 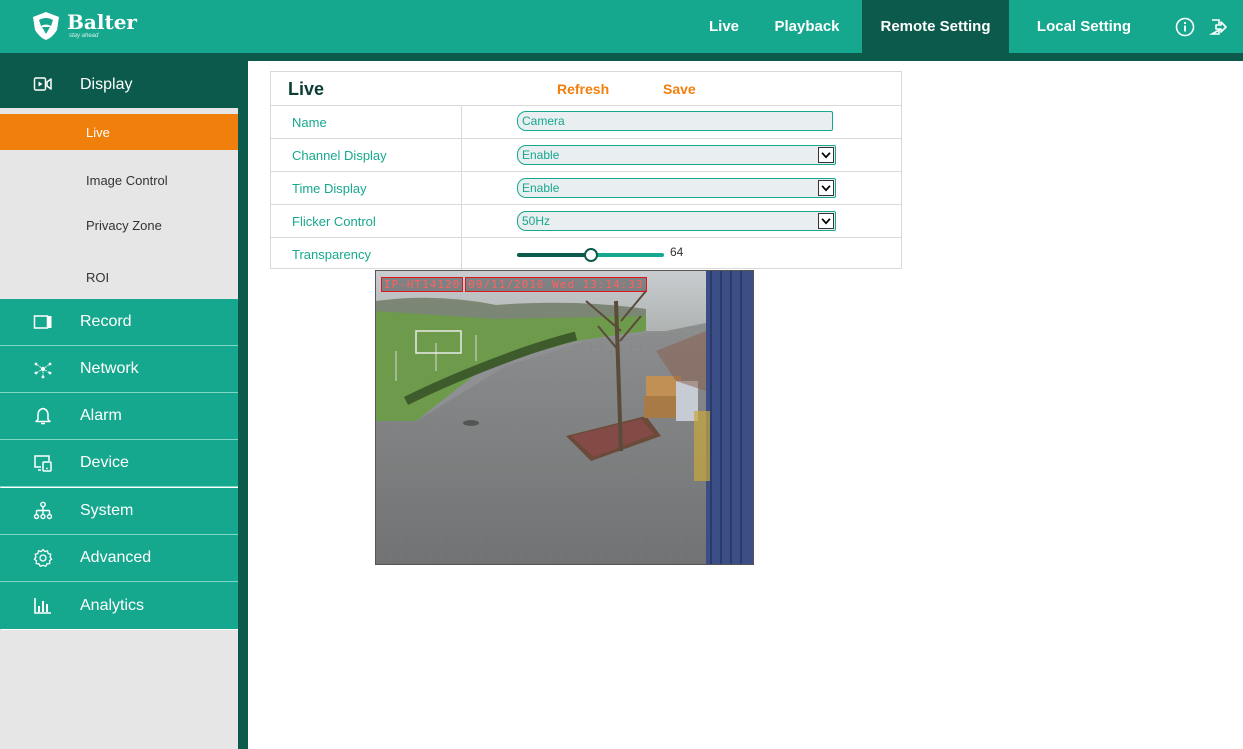 What do you see at coordinates (339, 155) in the screenshot?
I see `channel-display-label: Channel Display` at bounding box center [339, 155].